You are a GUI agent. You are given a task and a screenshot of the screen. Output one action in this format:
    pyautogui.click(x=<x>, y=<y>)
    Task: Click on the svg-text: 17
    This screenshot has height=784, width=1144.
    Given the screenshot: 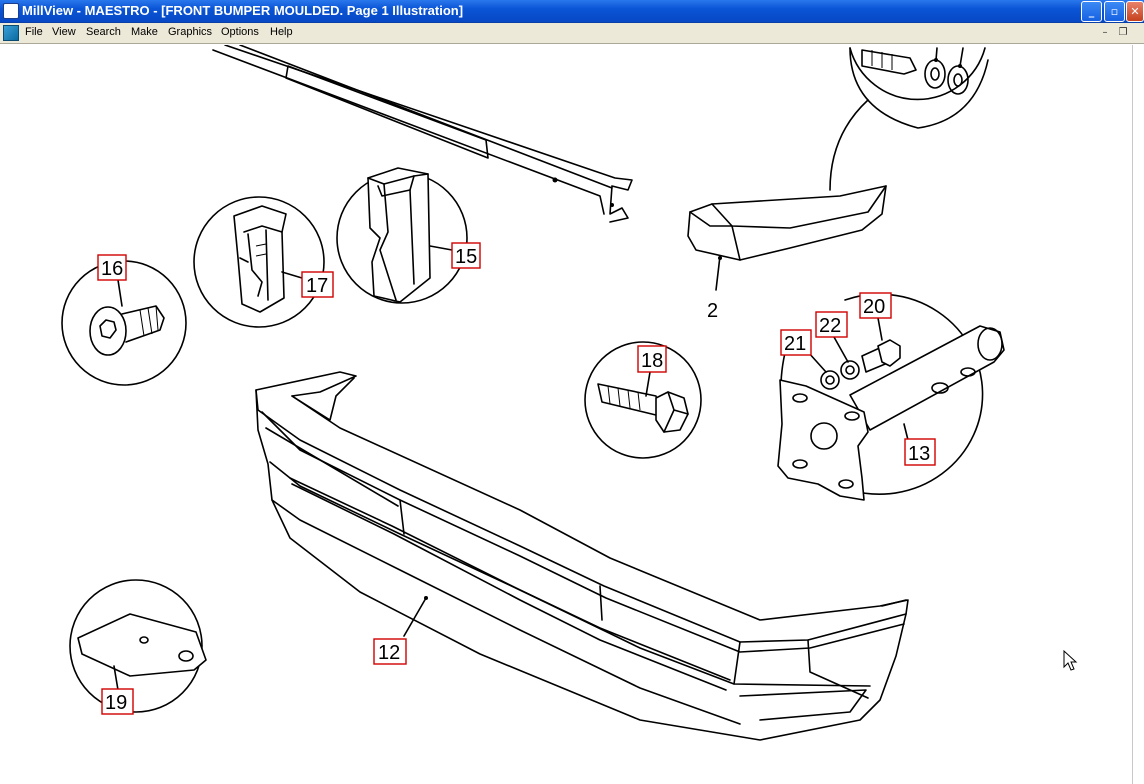 What is the action you would take?
    pyautogui.click(x=317, y=286)
    